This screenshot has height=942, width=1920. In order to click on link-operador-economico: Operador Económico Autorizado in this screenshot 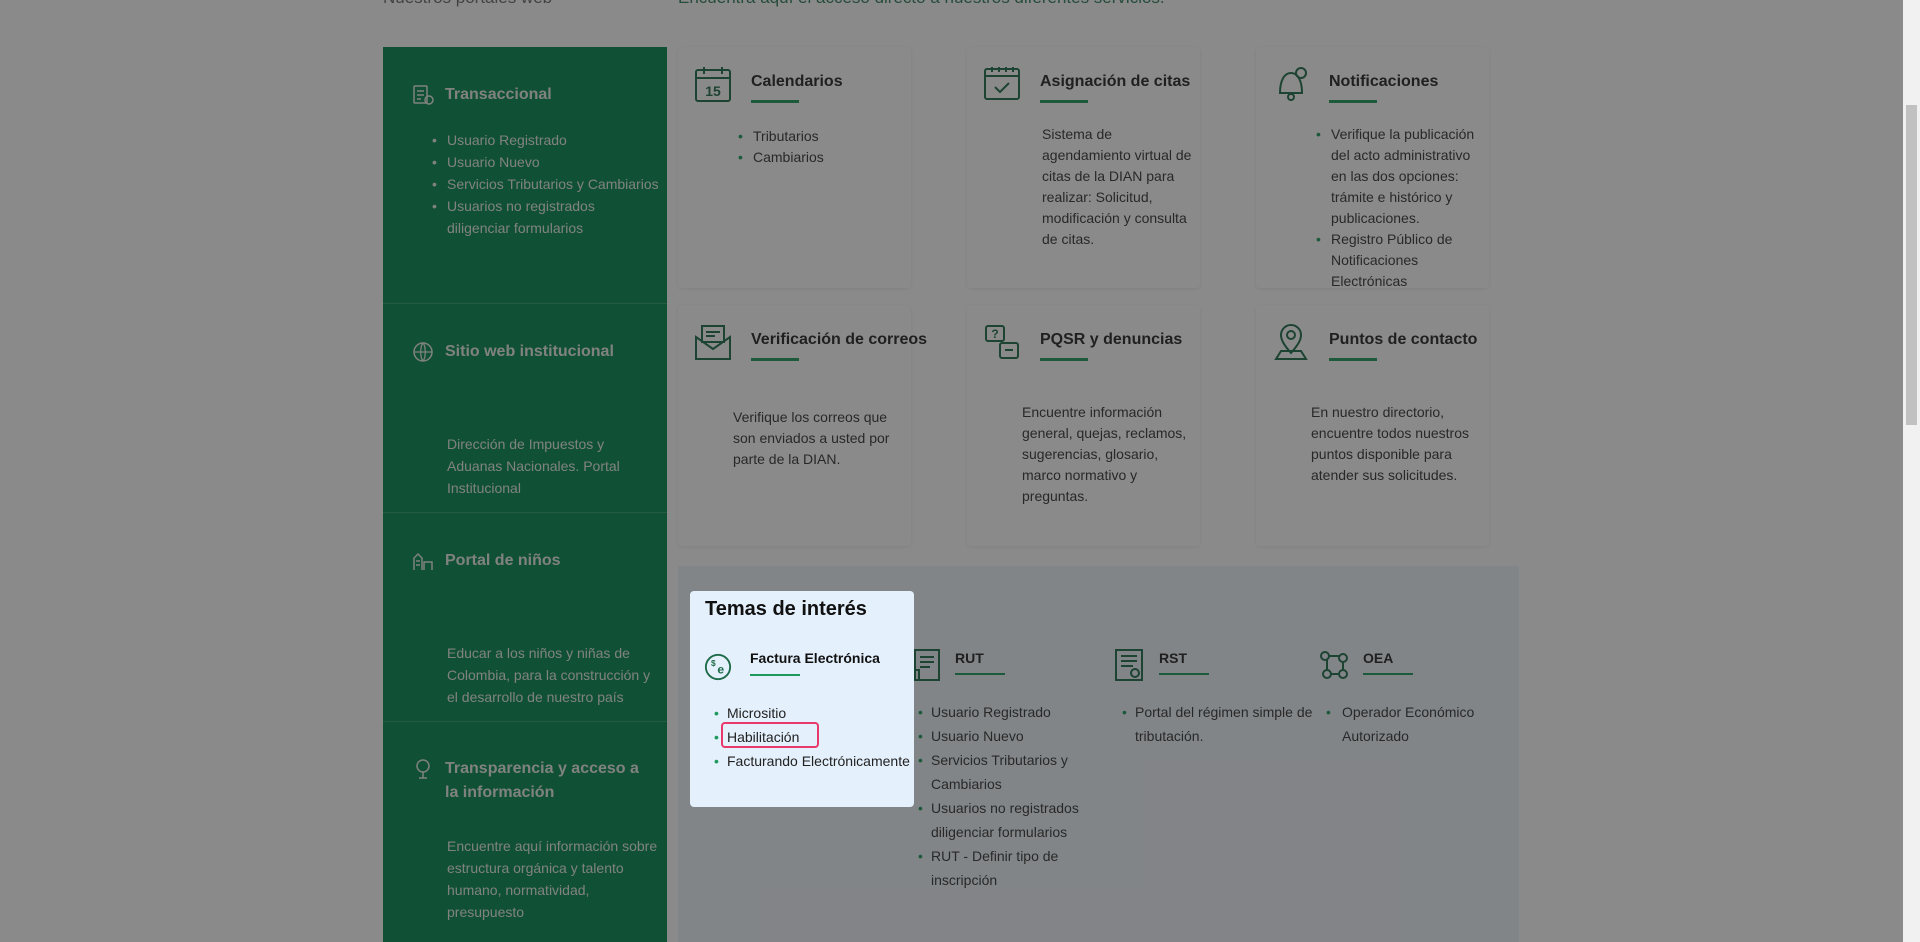, I will do `click(1417, 724)`.